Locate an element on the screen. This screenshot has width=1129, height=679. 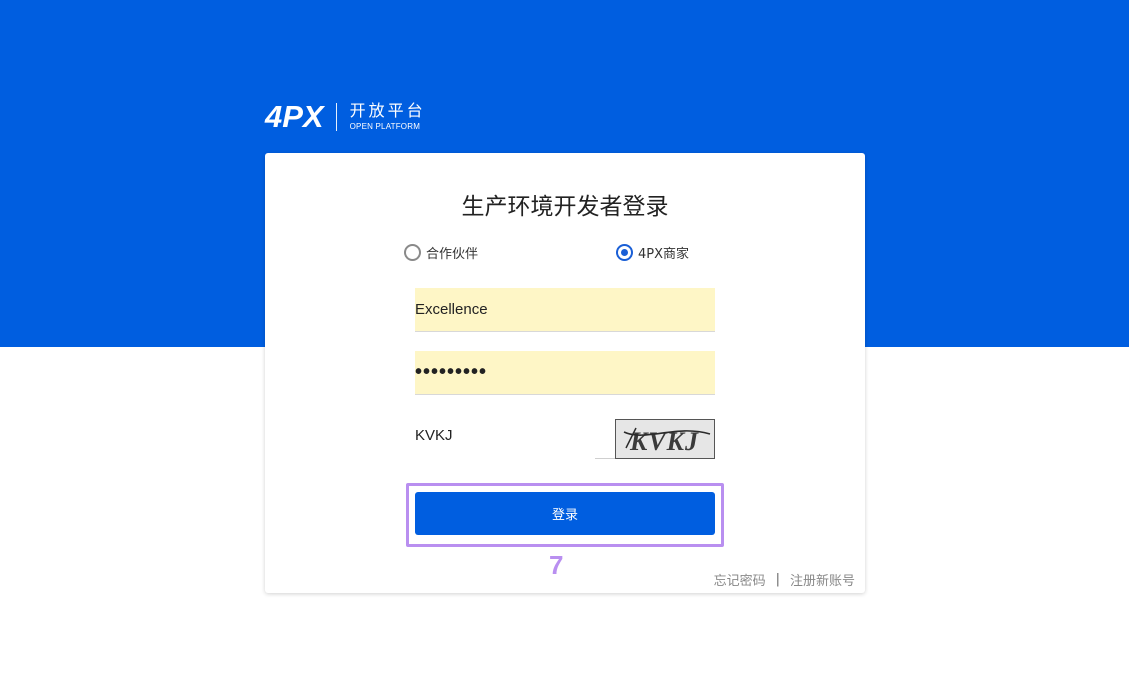
page-title: 生产环境开发者登录 is located at coordinates (565, 207).